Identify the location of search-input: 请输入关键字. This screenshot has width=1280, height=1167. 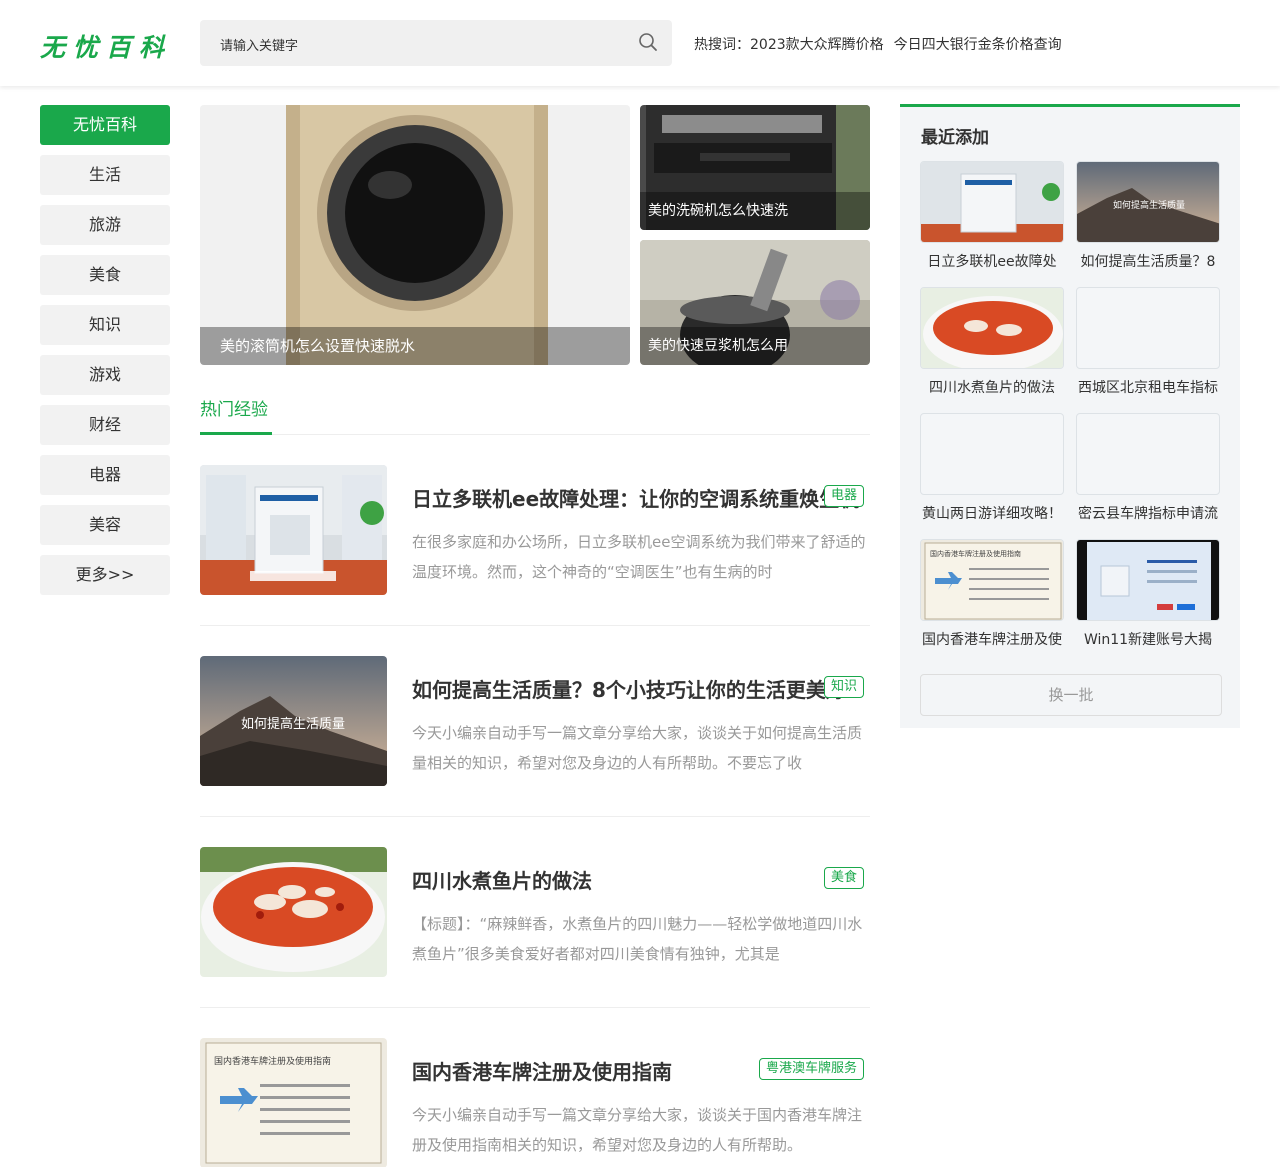
(259, 44).